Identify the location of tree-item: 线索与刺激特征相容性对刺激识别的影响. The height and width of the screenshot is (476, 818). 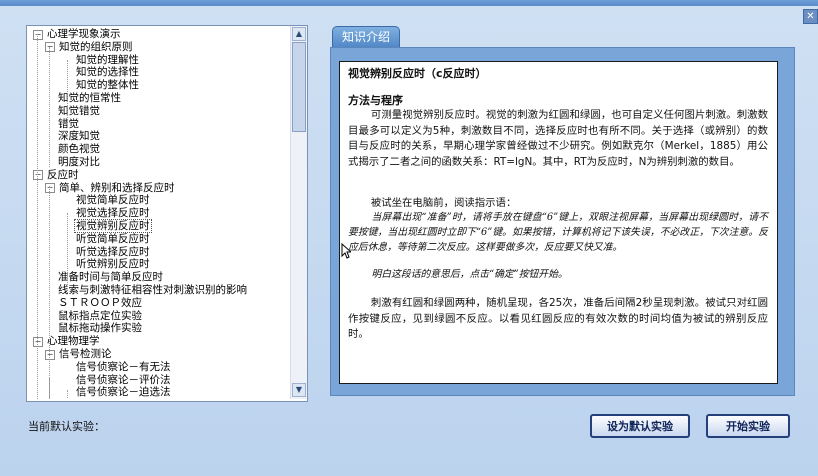
(152, 290).